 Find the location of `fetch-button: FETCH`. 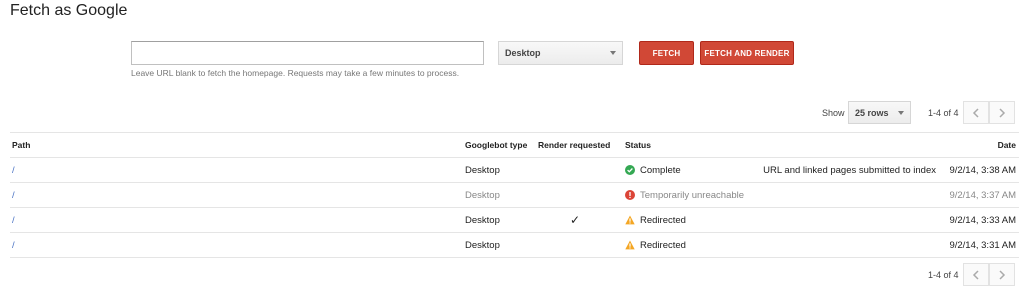

fetch-button: FETCH is located at coordinates (666, 53).